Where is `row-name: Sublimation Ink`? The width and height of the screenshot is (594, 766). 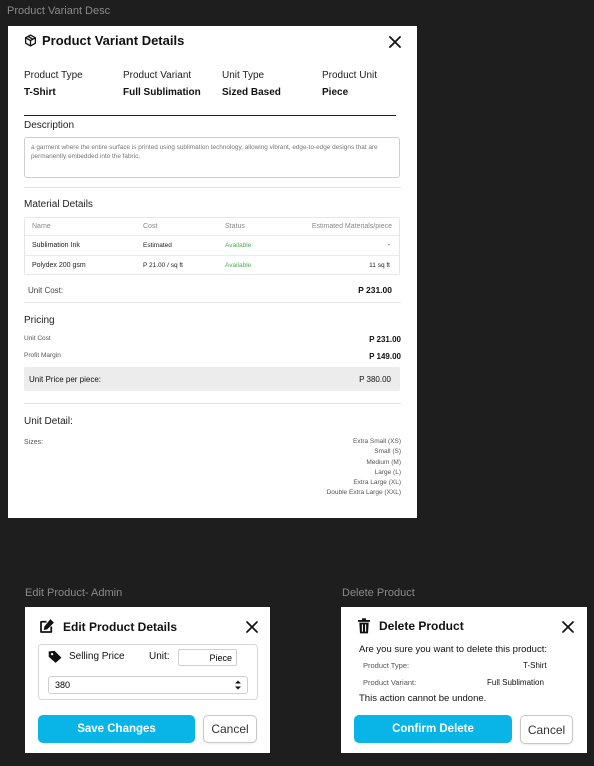
row-name: Sublimation Ink is located at coordinates (56, 245).